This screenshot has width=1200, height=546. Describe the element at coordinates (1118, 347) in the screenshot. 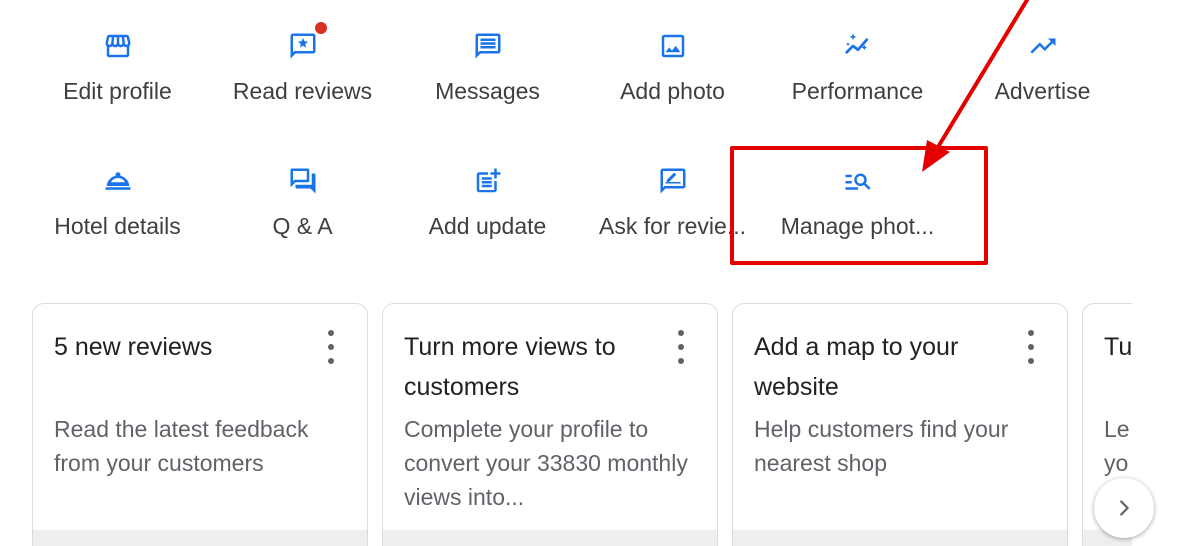

I see `card-title: Tu` at that location.